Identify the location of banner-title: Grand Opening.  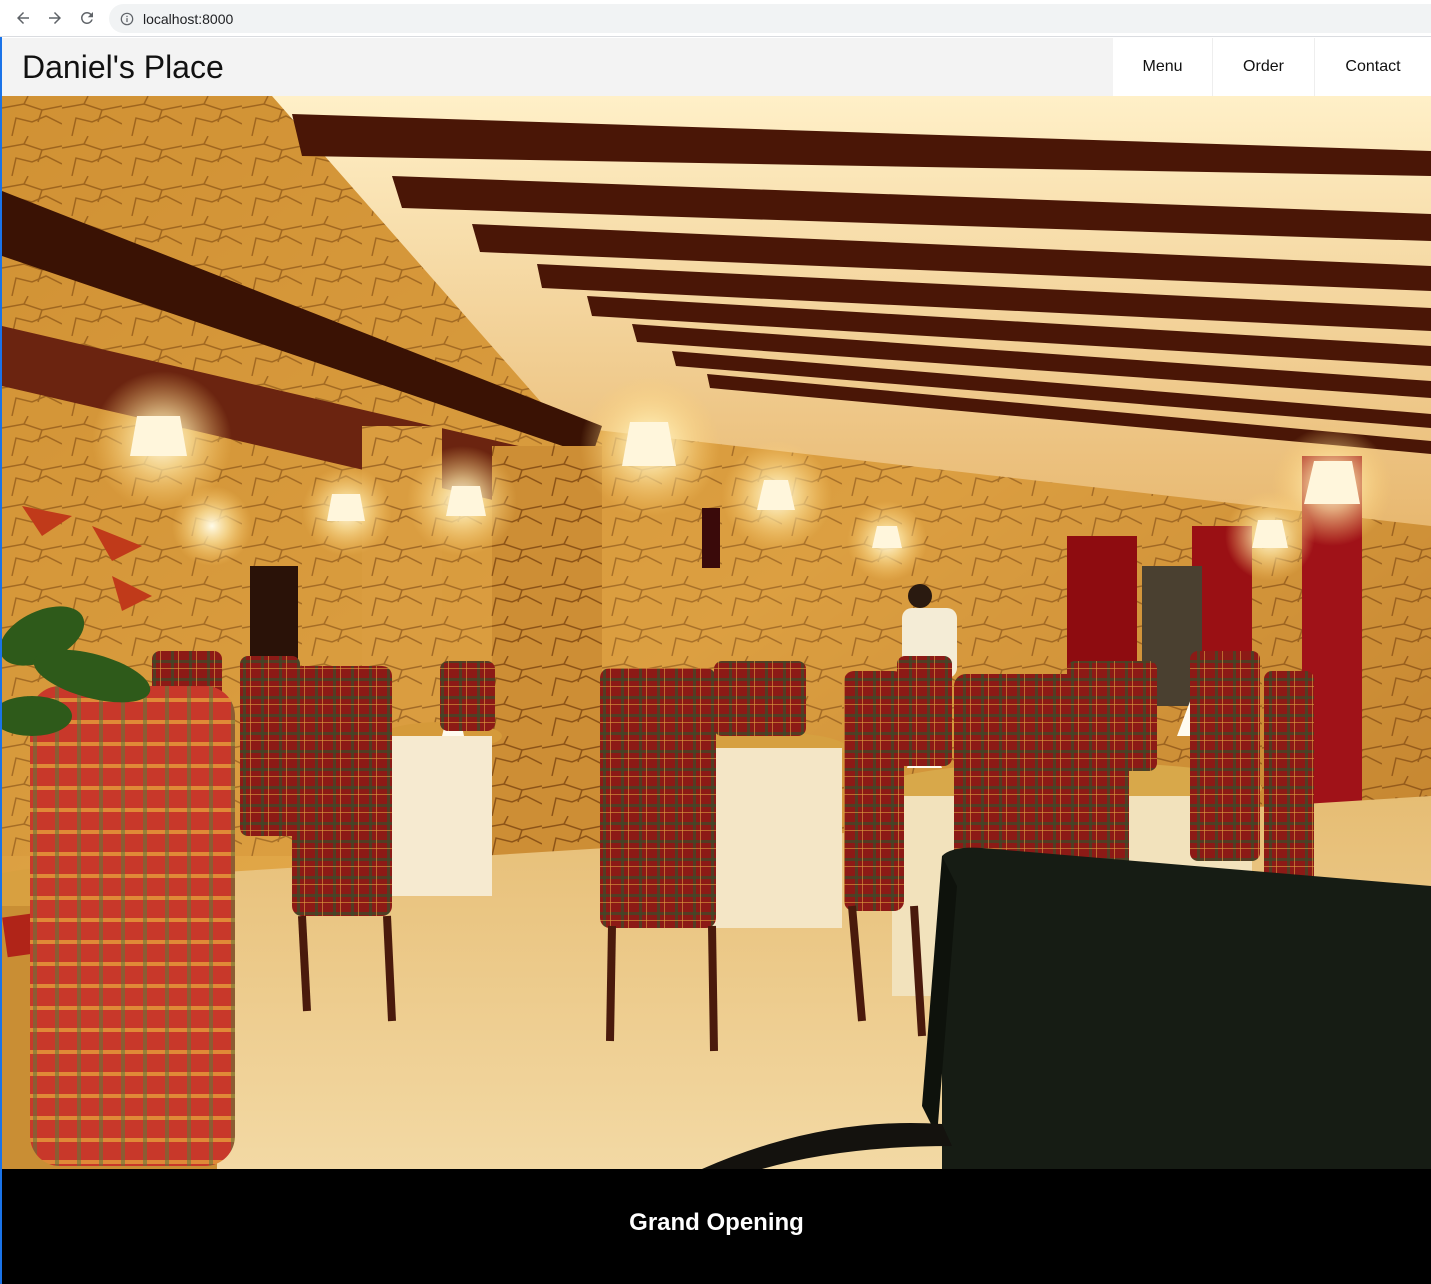
(716, 1222).